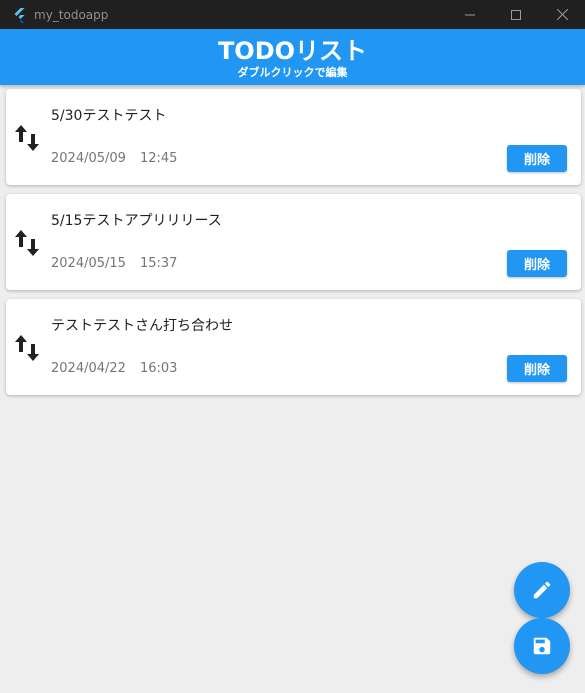 Image resolution: width=585 pixels, height=693 pixels. I want to click on todo-date: 2024/05/15, so click(88, 263).